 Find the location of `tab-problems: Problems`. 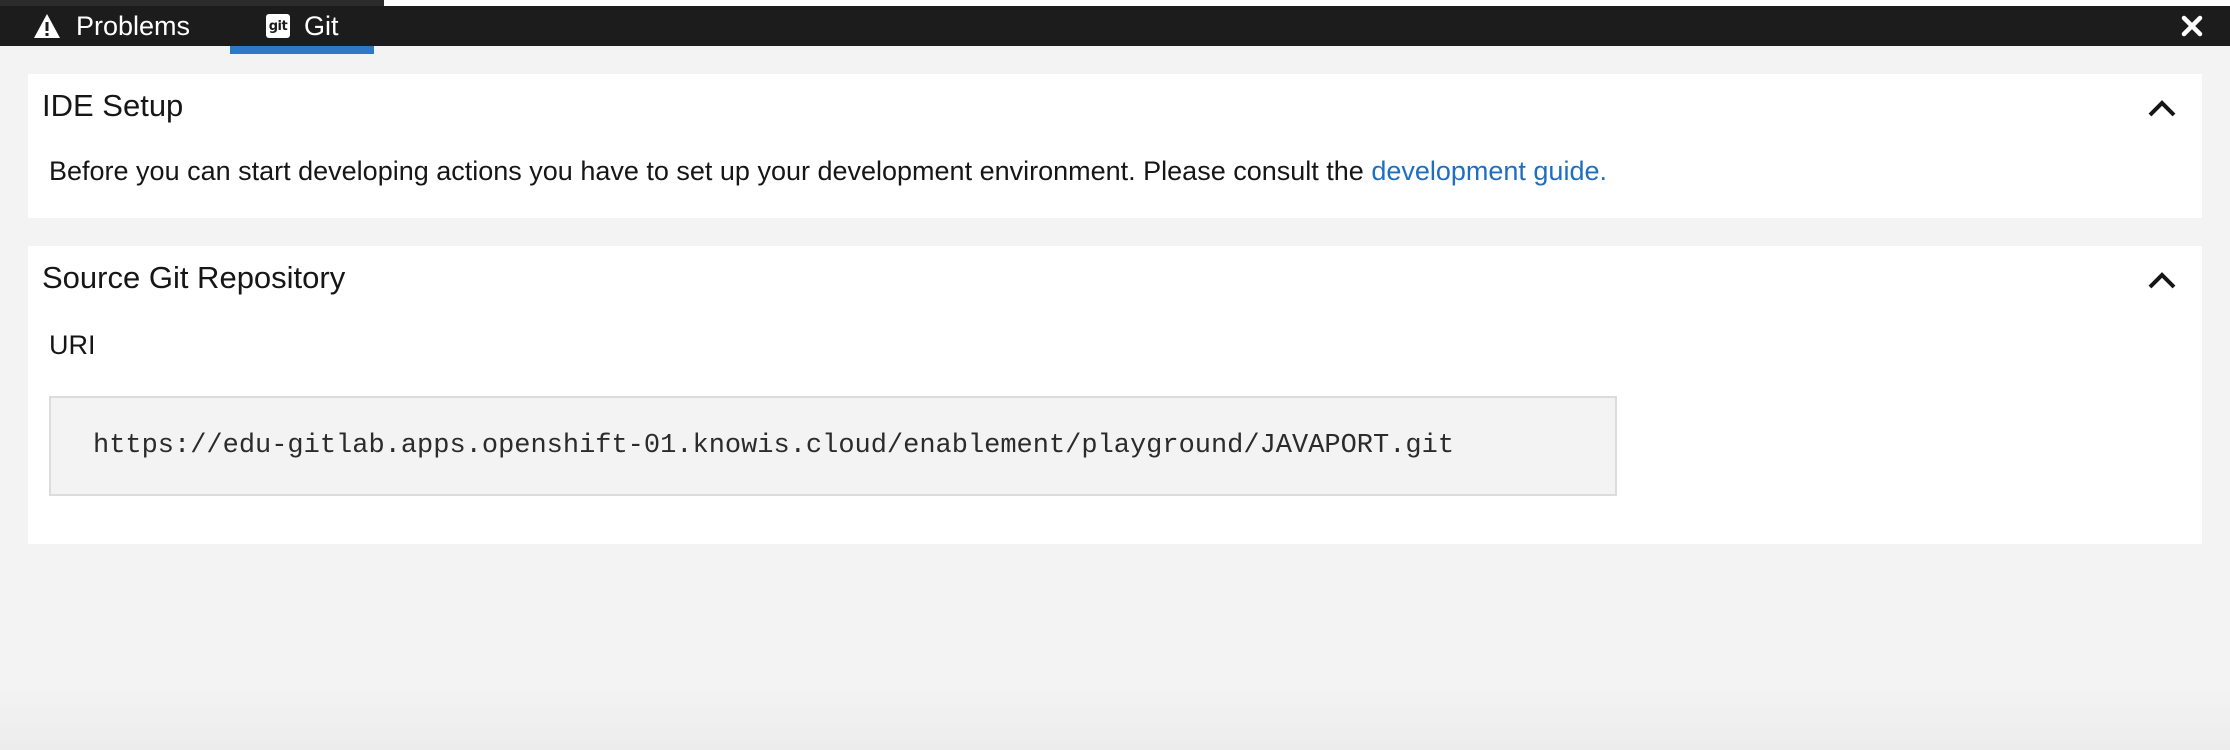

tab-problems: Problems is located at coordinates (111, 26).